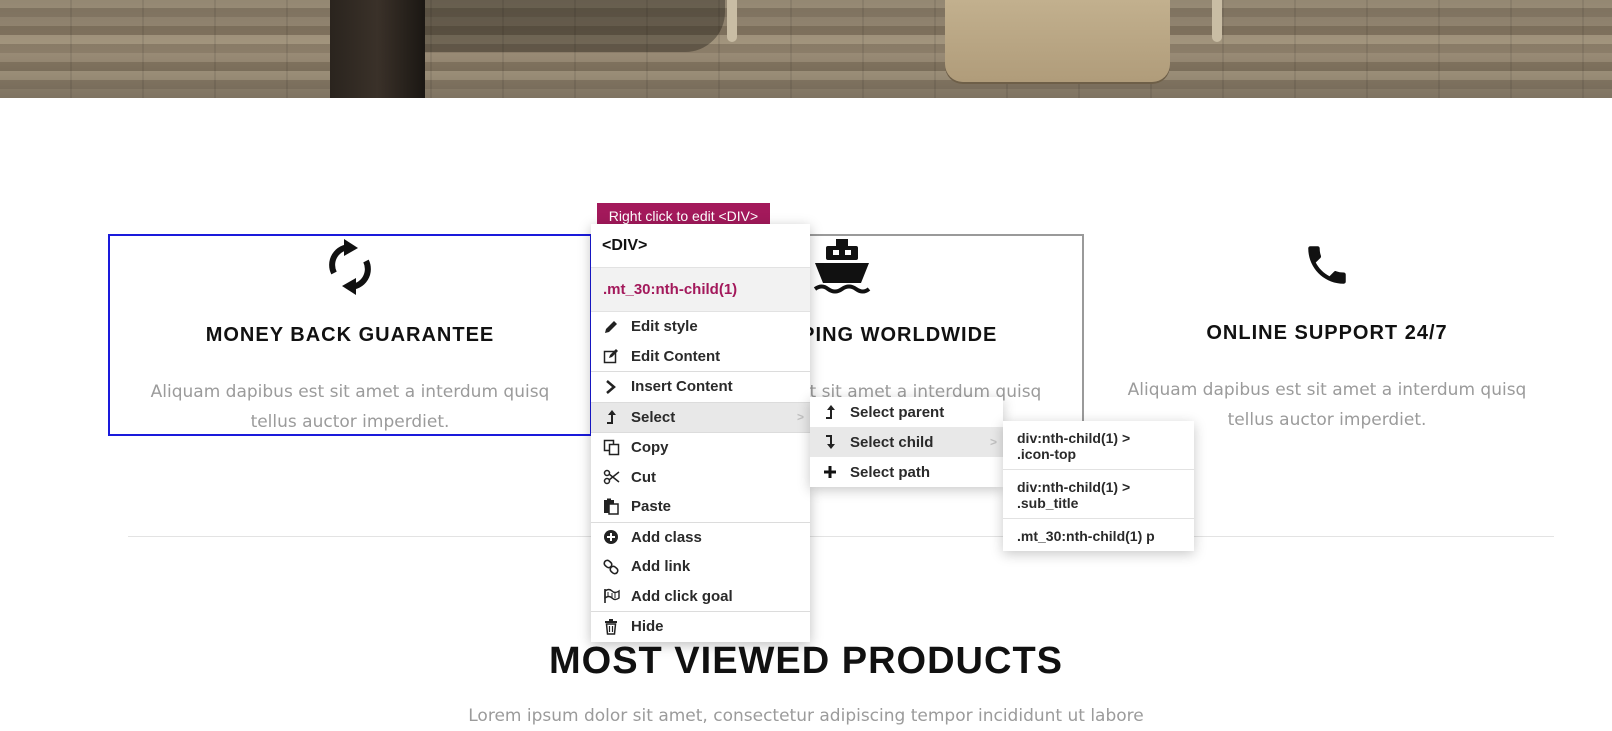 This screenshot has width=1612, height=731. Describe the element at coordinates (377, 49) in the screenshot. I see `hero-wooden-post` at that location.